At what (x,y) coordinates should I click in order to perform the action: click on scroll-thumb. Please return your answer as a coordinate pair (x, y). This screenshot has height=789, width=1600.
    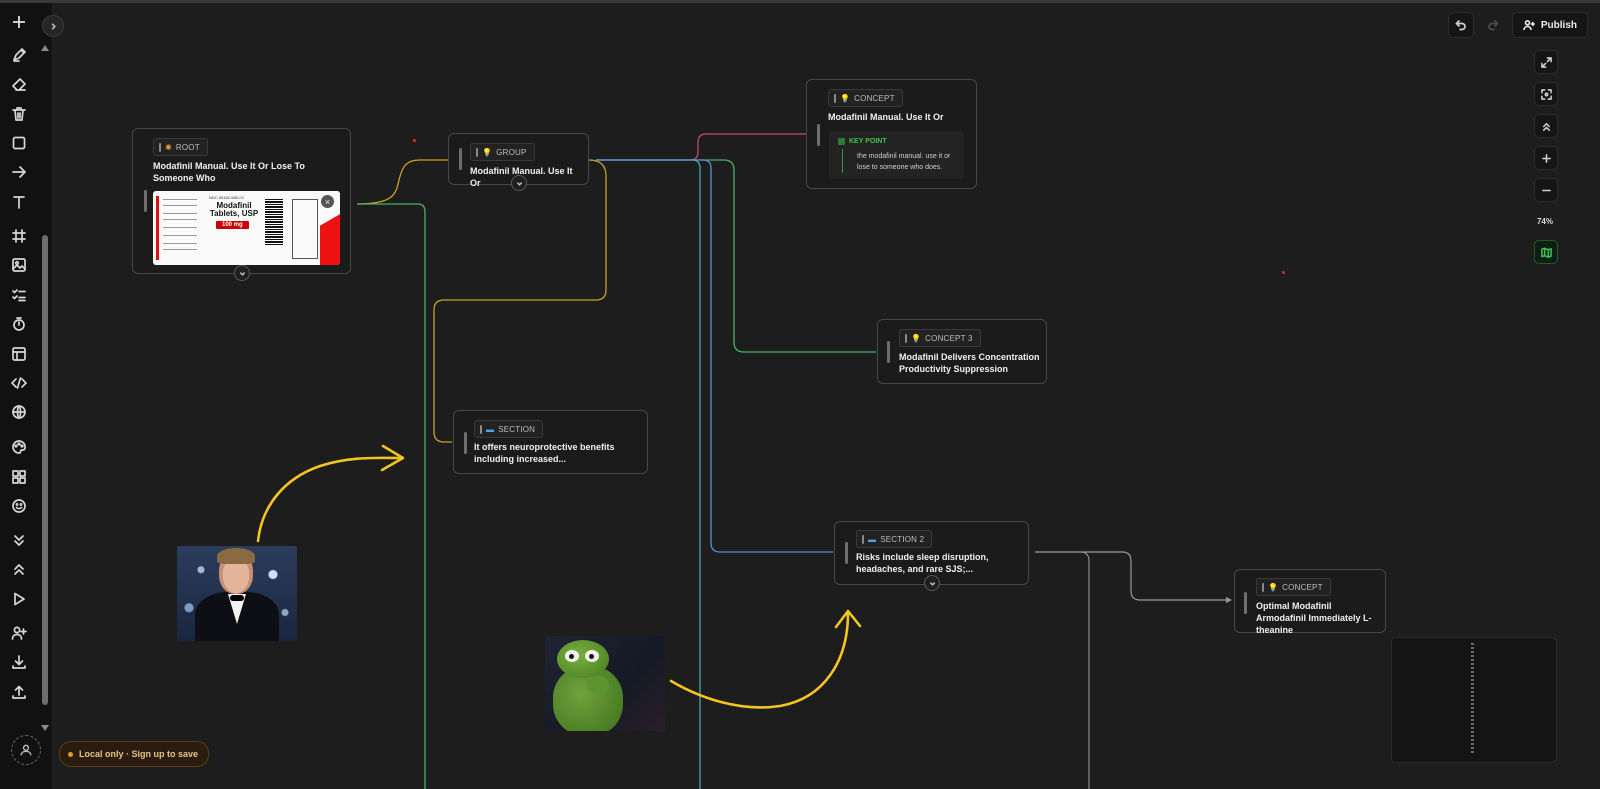
    Looking at the image, I should click on (45, 470).